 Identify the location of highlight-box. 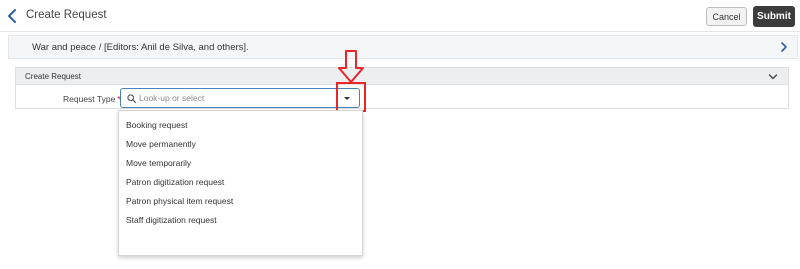
(351, 97).